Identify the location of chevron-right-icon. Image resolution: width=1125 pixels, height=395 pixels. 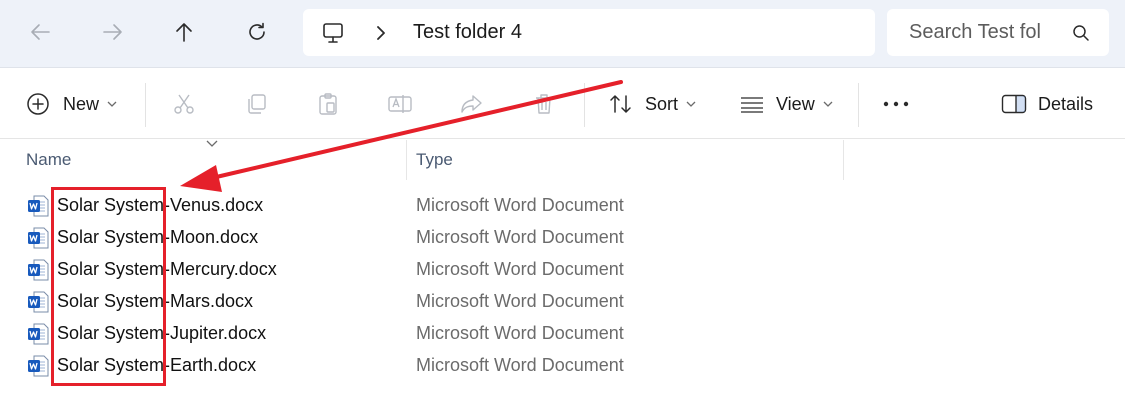
(381, 33).